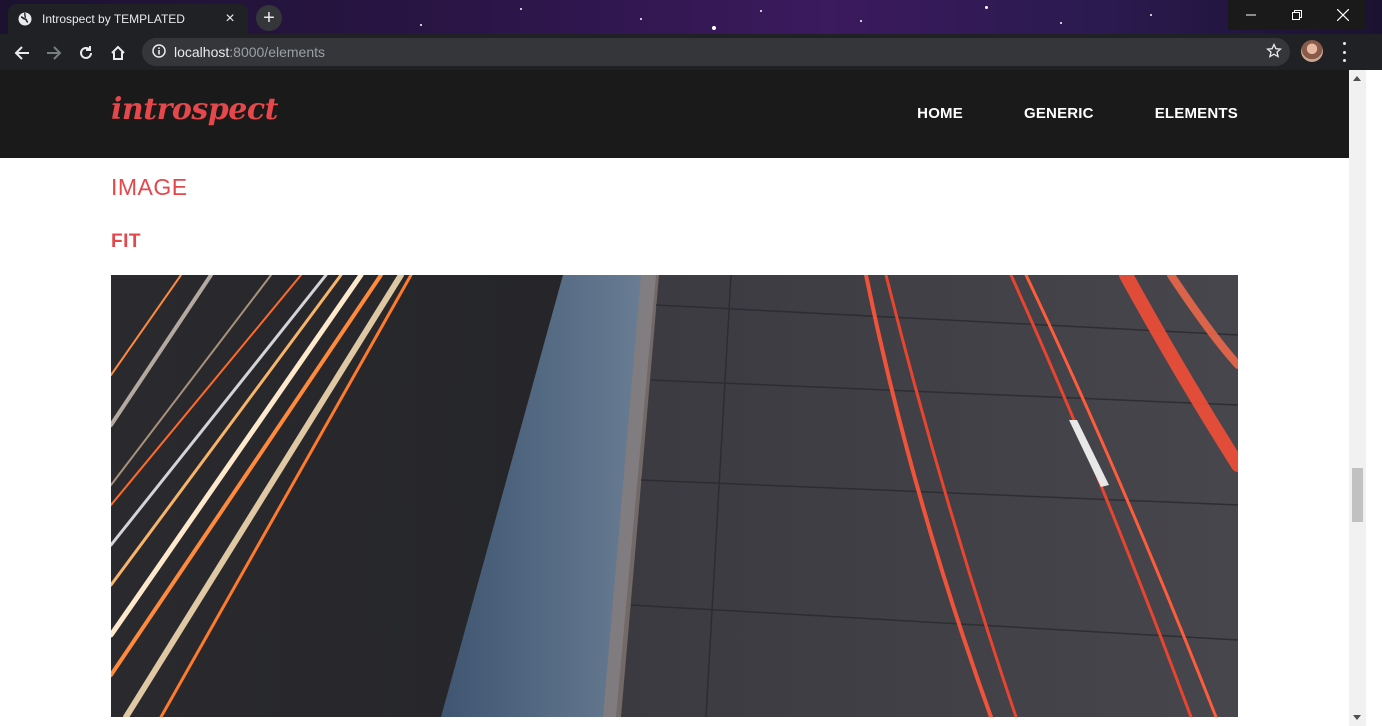 The height and width of the screenshot is (726, 1382). Describe the element at coordinates (1297, 15) in the screenshot. I see `restore-icon` at that location.